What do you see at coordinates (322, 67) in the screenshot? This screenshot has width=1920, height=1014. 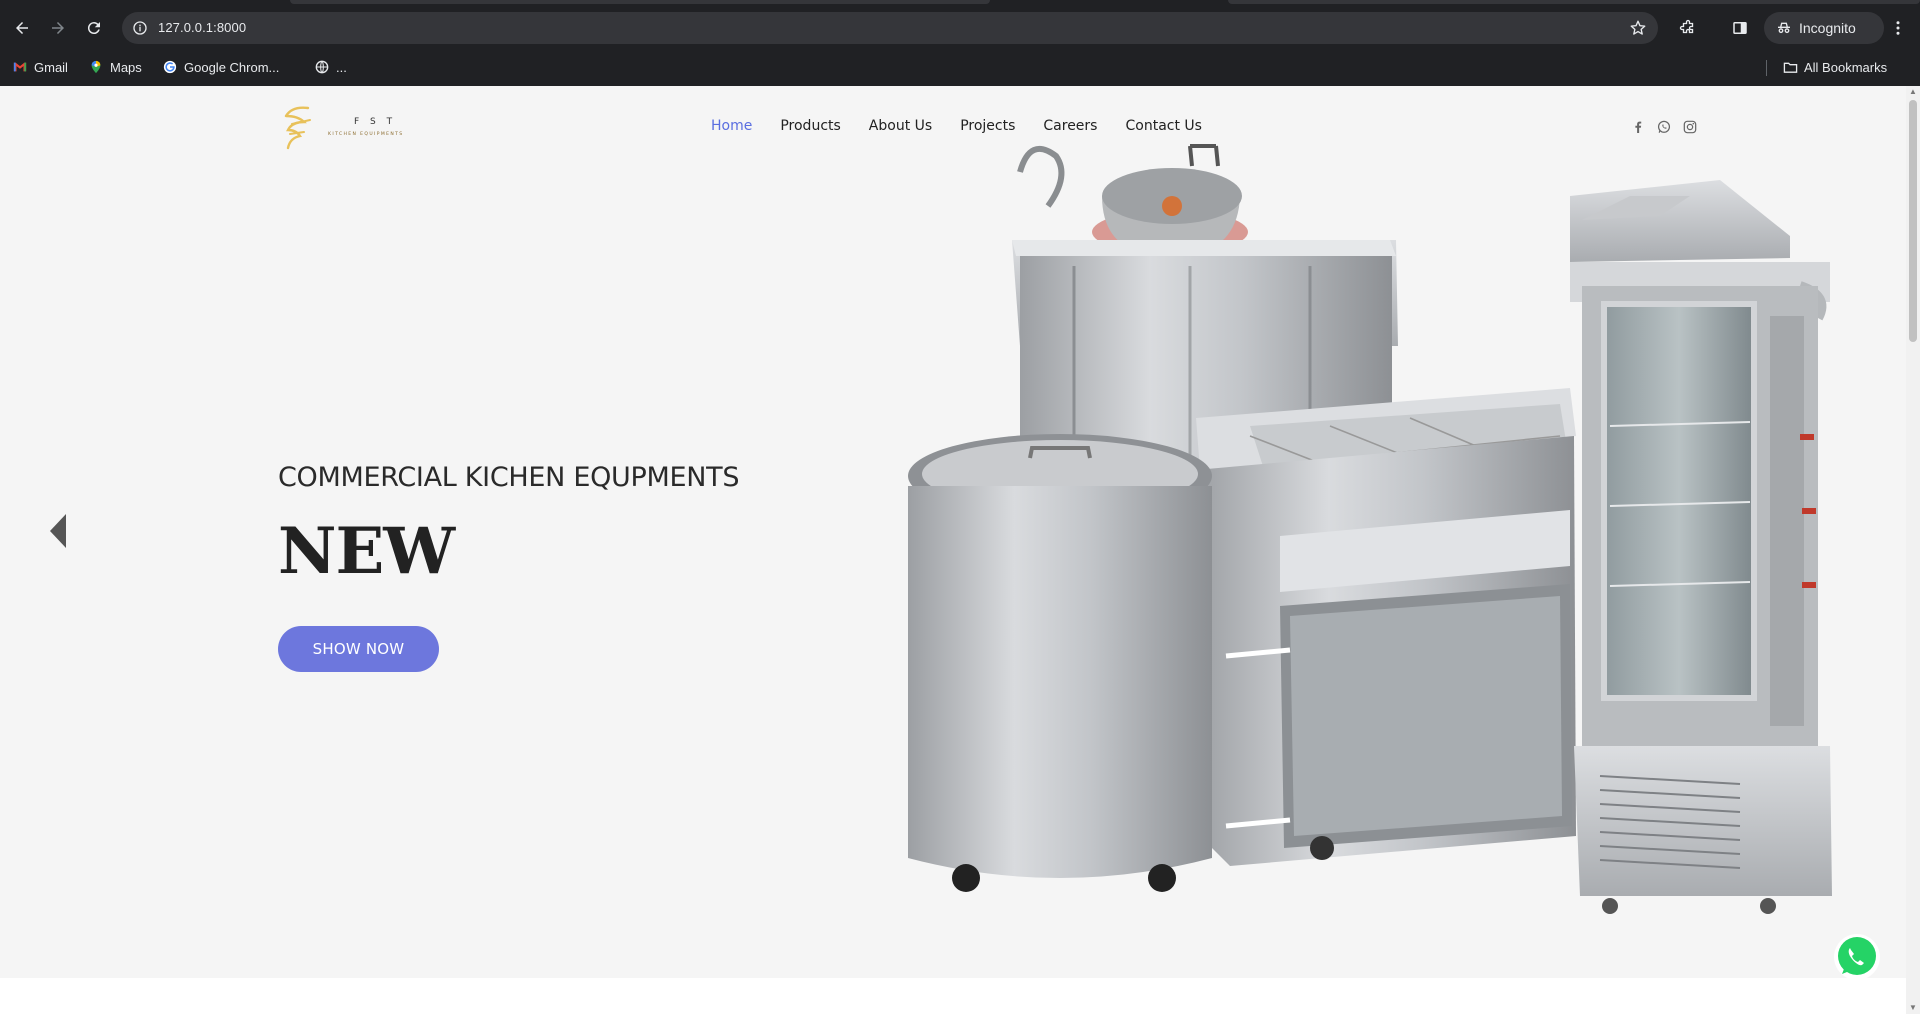 I see `globe-icon` at bounding box center [322, 67].